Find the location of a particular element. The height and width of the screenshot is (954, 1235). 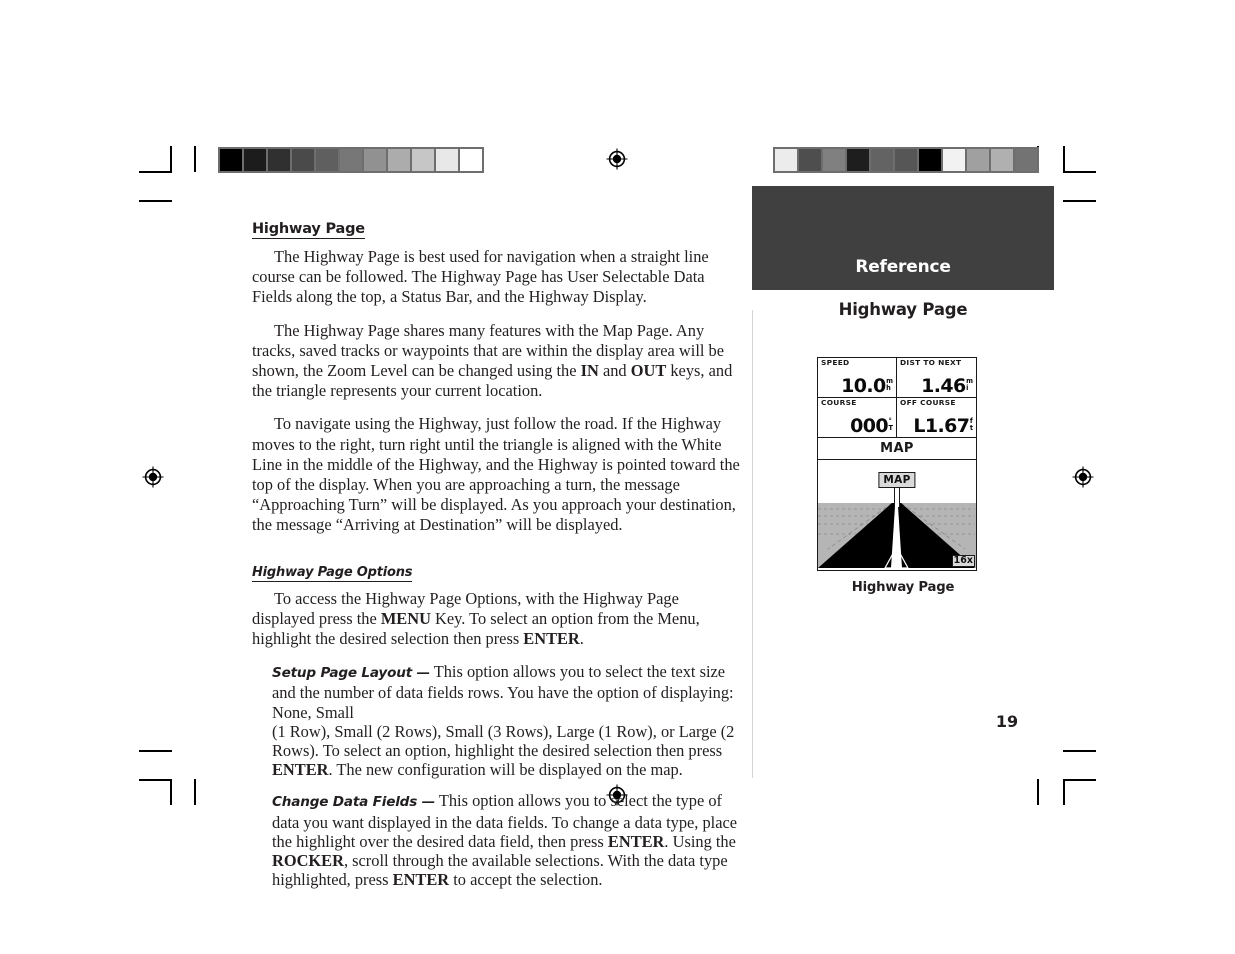

crop-mark-bottom-left-horizontal is located at coordinates (155, 780).